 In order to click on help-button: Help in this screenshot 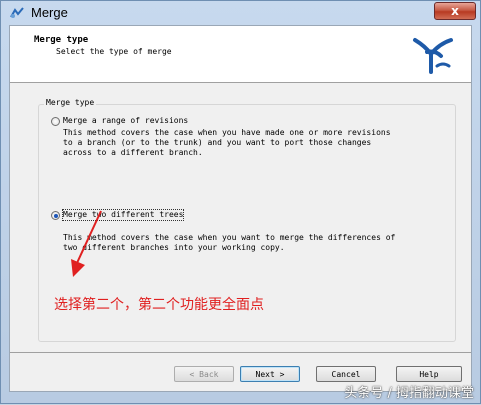, I will do `click(429, 374)`.